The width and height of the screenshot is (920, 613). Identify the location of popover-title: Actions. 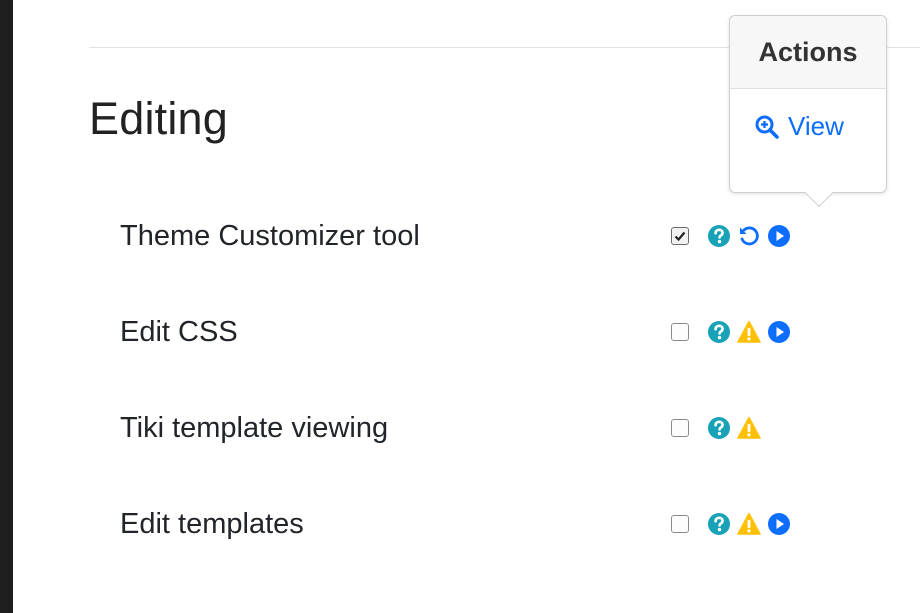
(808, 52).